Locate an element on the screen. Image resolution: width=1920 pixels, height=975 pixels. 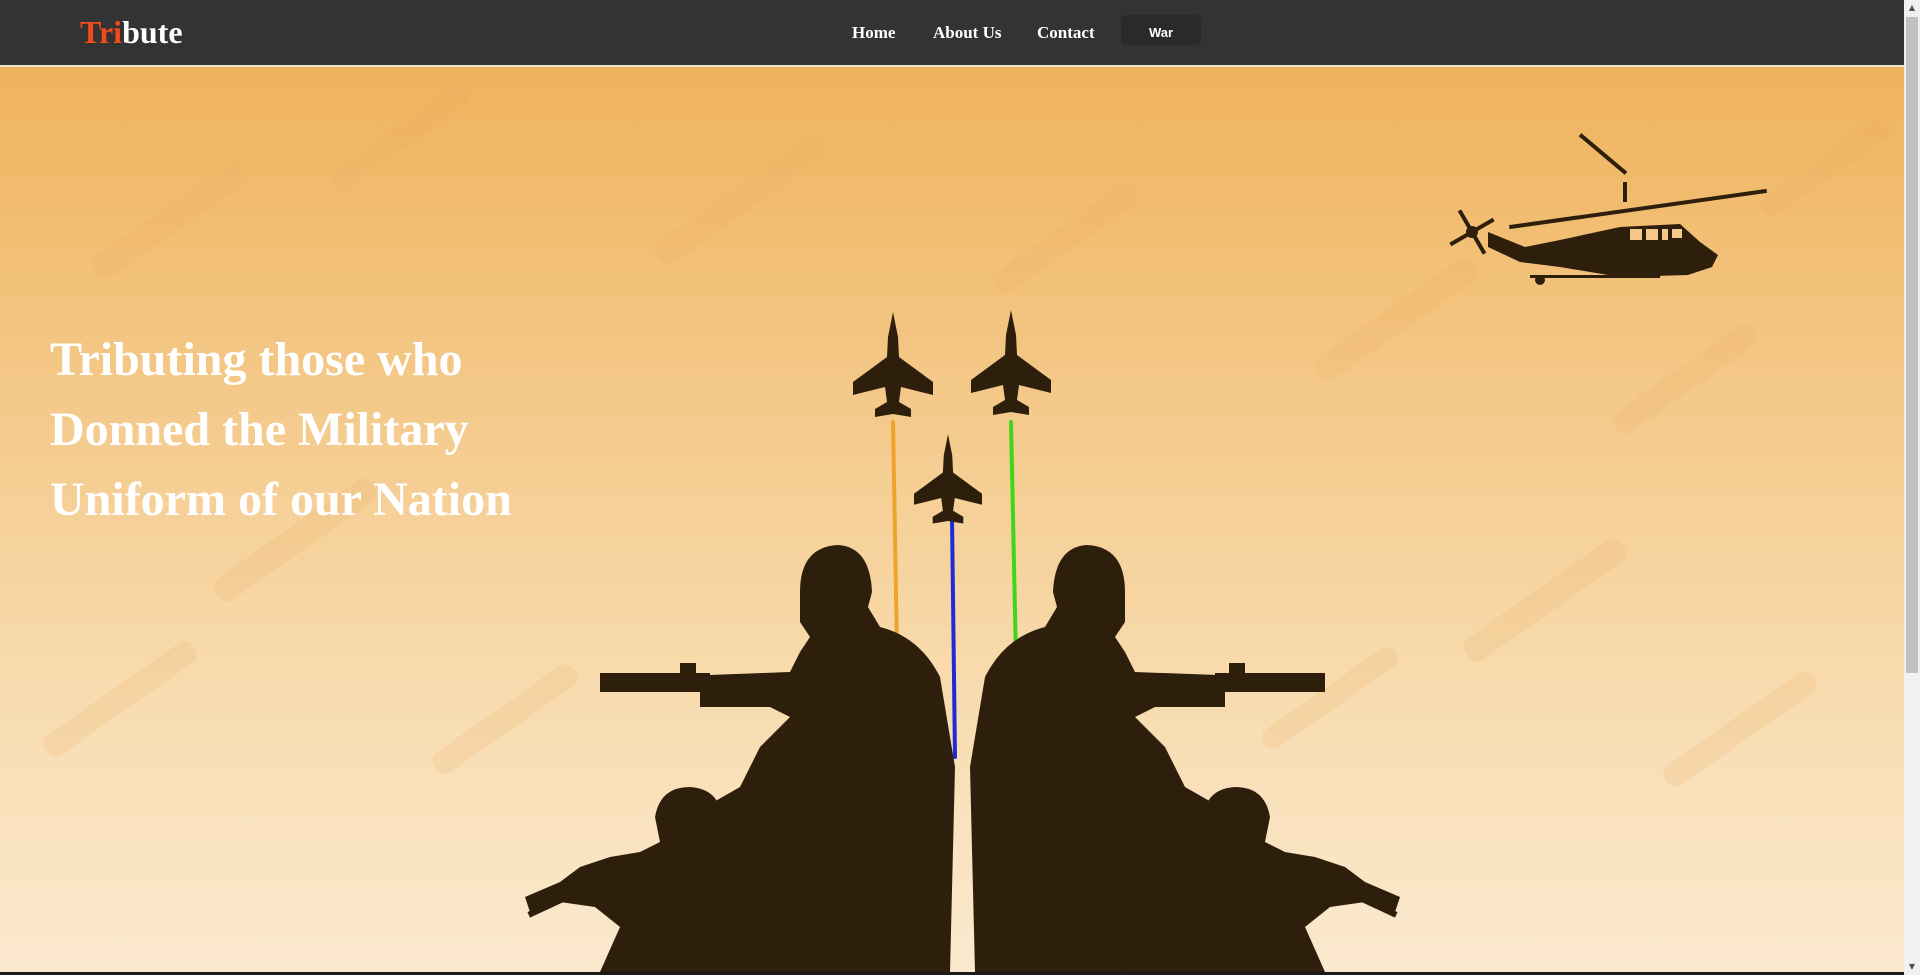
main-nav: Home About Us Contact War is located at coordinates (952, 33).